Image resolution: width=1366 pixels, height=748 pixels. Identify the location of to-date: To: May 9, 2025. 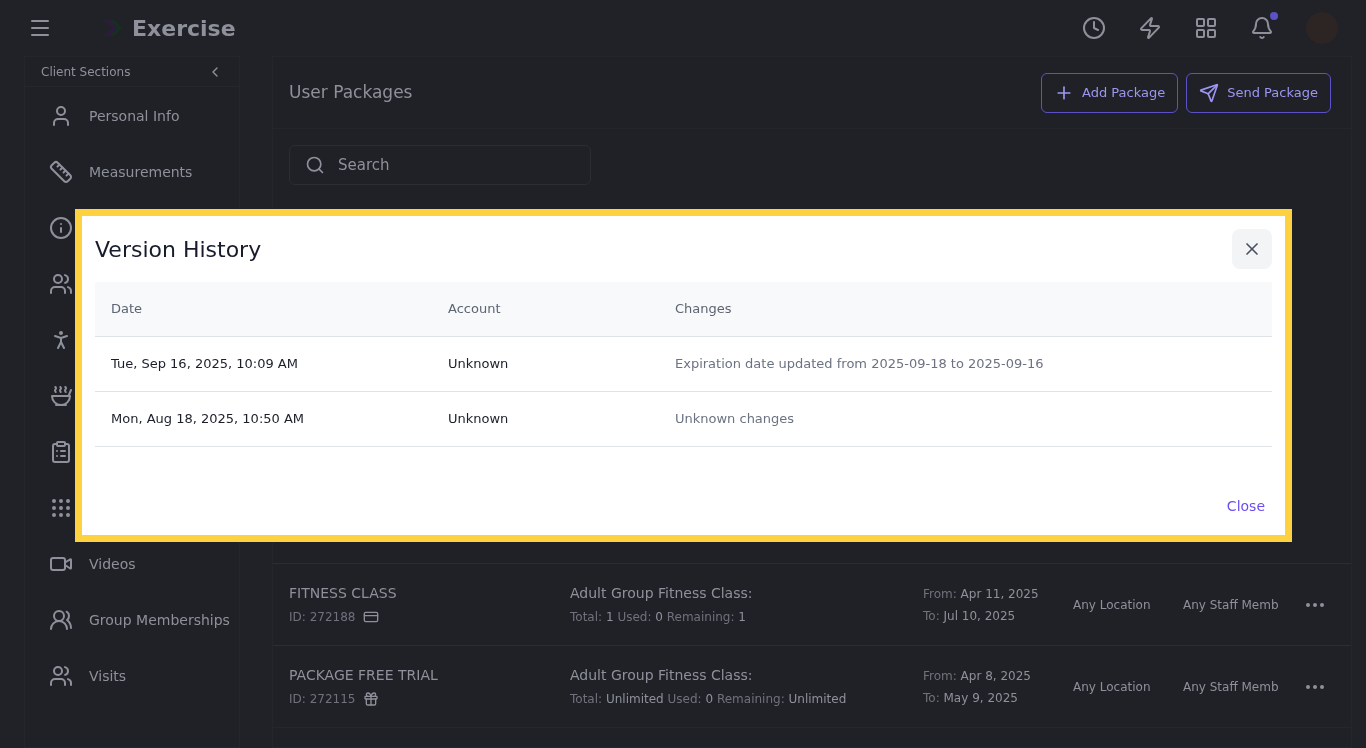
(971, 698).